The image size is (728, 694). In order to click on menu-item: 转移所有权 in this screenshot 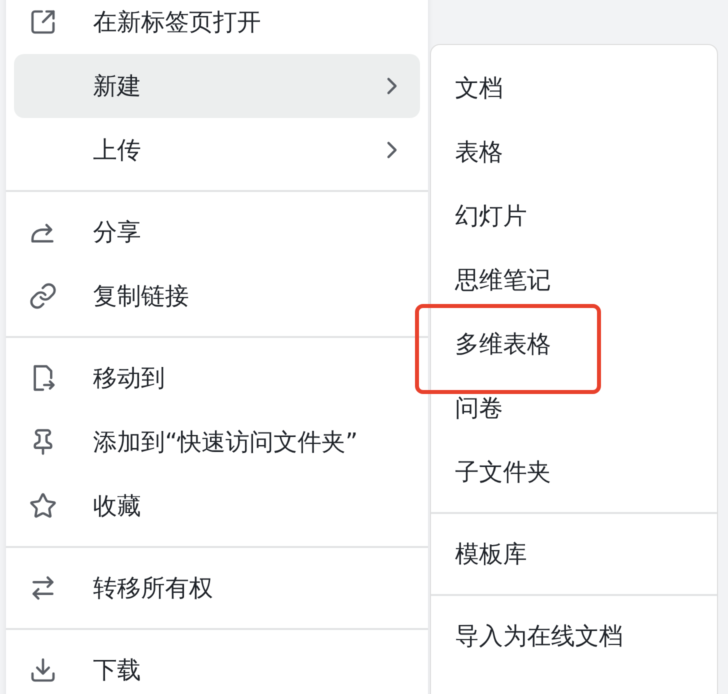, I will do `click(217, 588)`.